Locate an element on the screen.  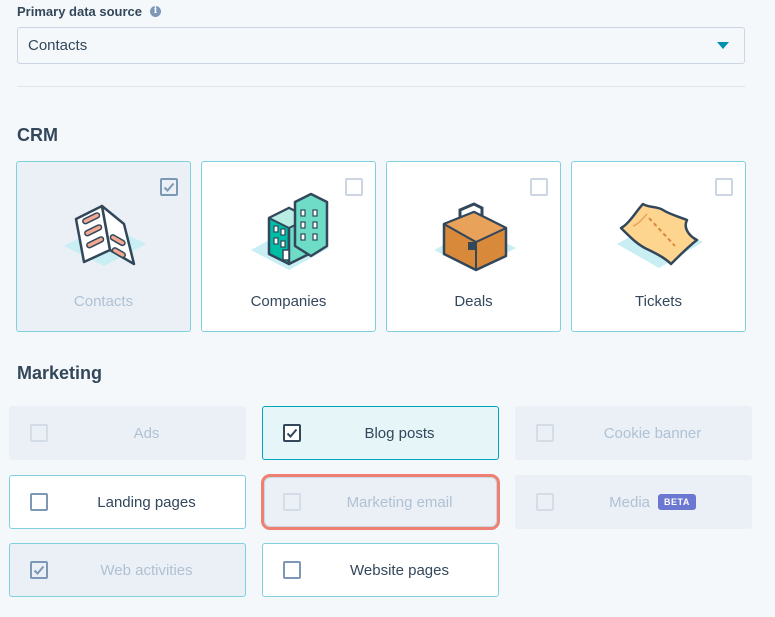
marketing-item-label: Media BETA is located at coordinates (652, 502).